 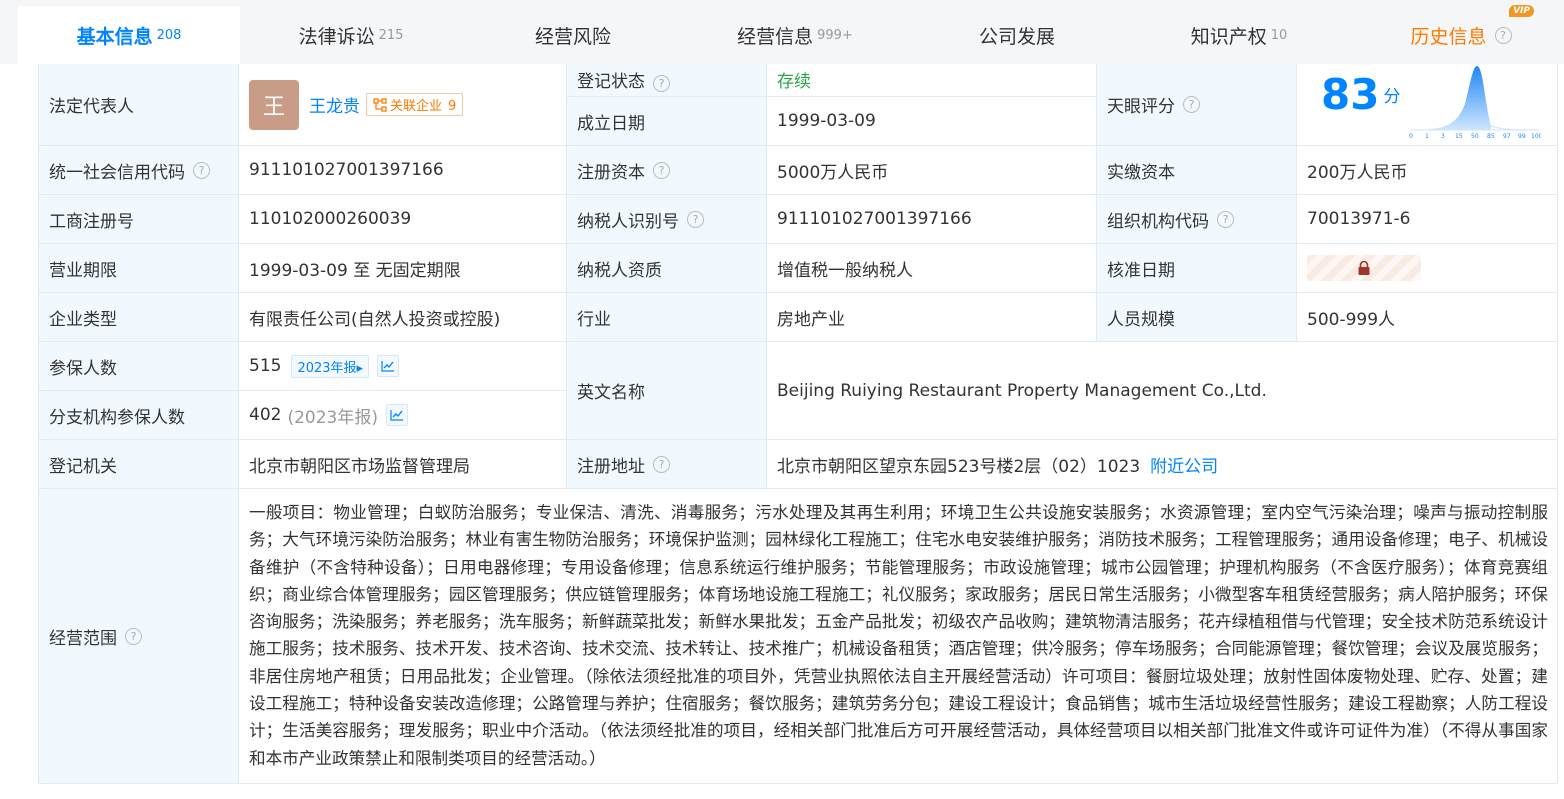 What do you see at coordinates (403, 317) in the screenshot?
I see `company-type-value: 有限责任公司(自然人投资或控股)` at bounding box center [403, 317].